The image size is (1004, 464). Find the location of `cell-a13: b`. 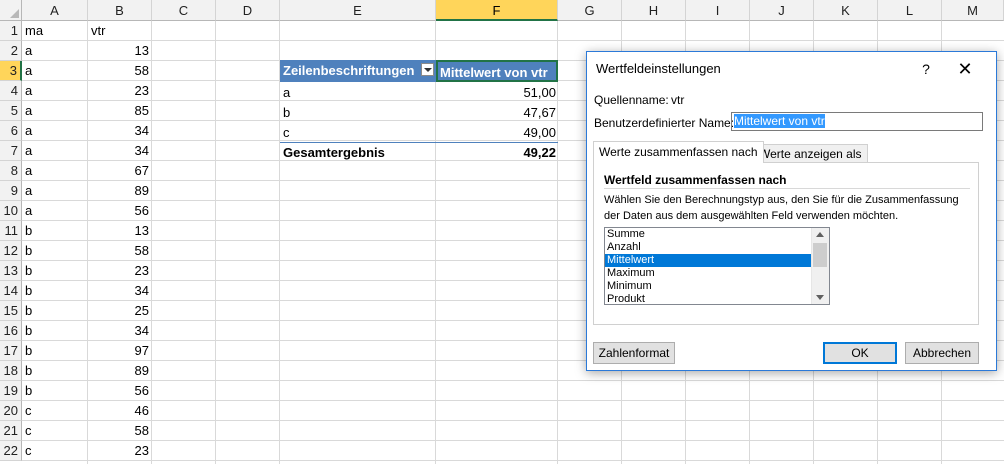

cell-a13: b is located at coordinates (55, 271).